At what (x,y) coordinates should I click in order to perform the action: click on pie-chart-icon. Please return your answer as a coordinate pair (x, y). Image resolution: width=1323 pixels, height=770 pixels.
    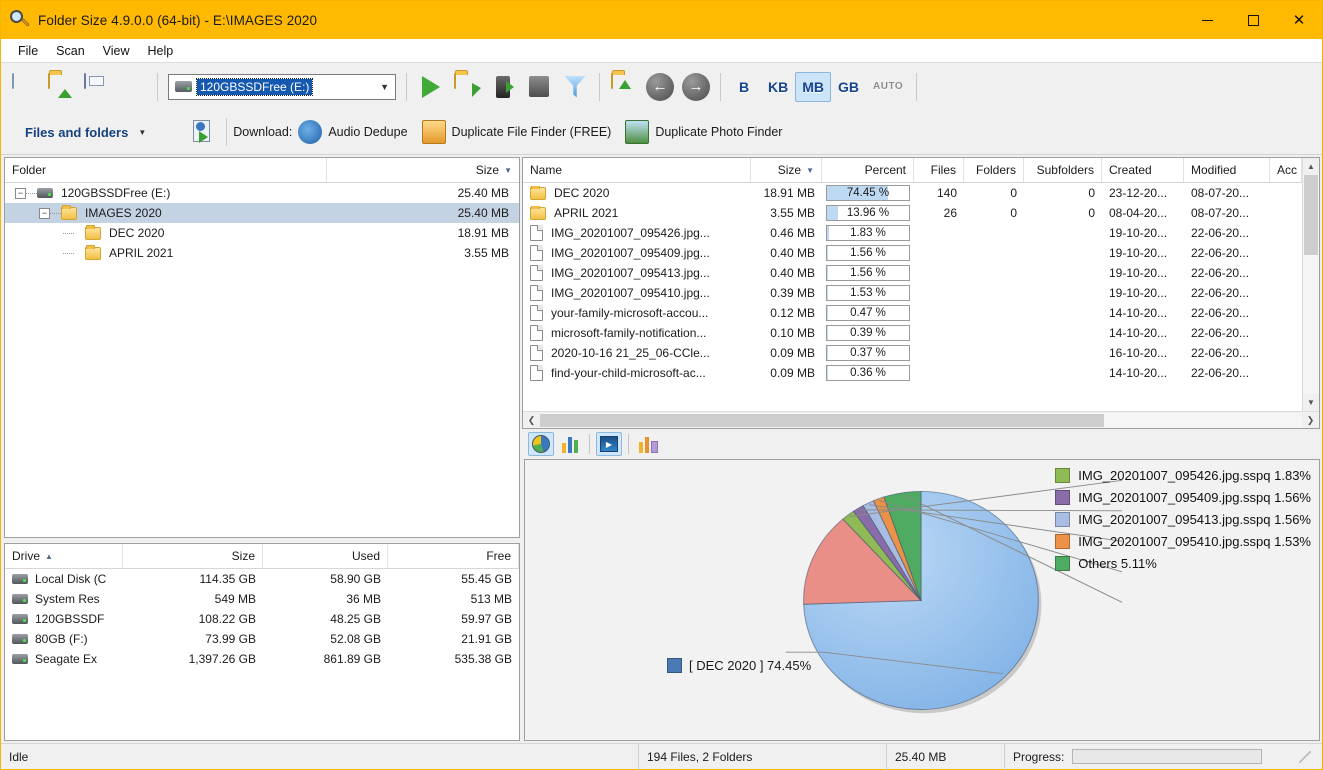
    Looking at the image, I should click on (541, 444).